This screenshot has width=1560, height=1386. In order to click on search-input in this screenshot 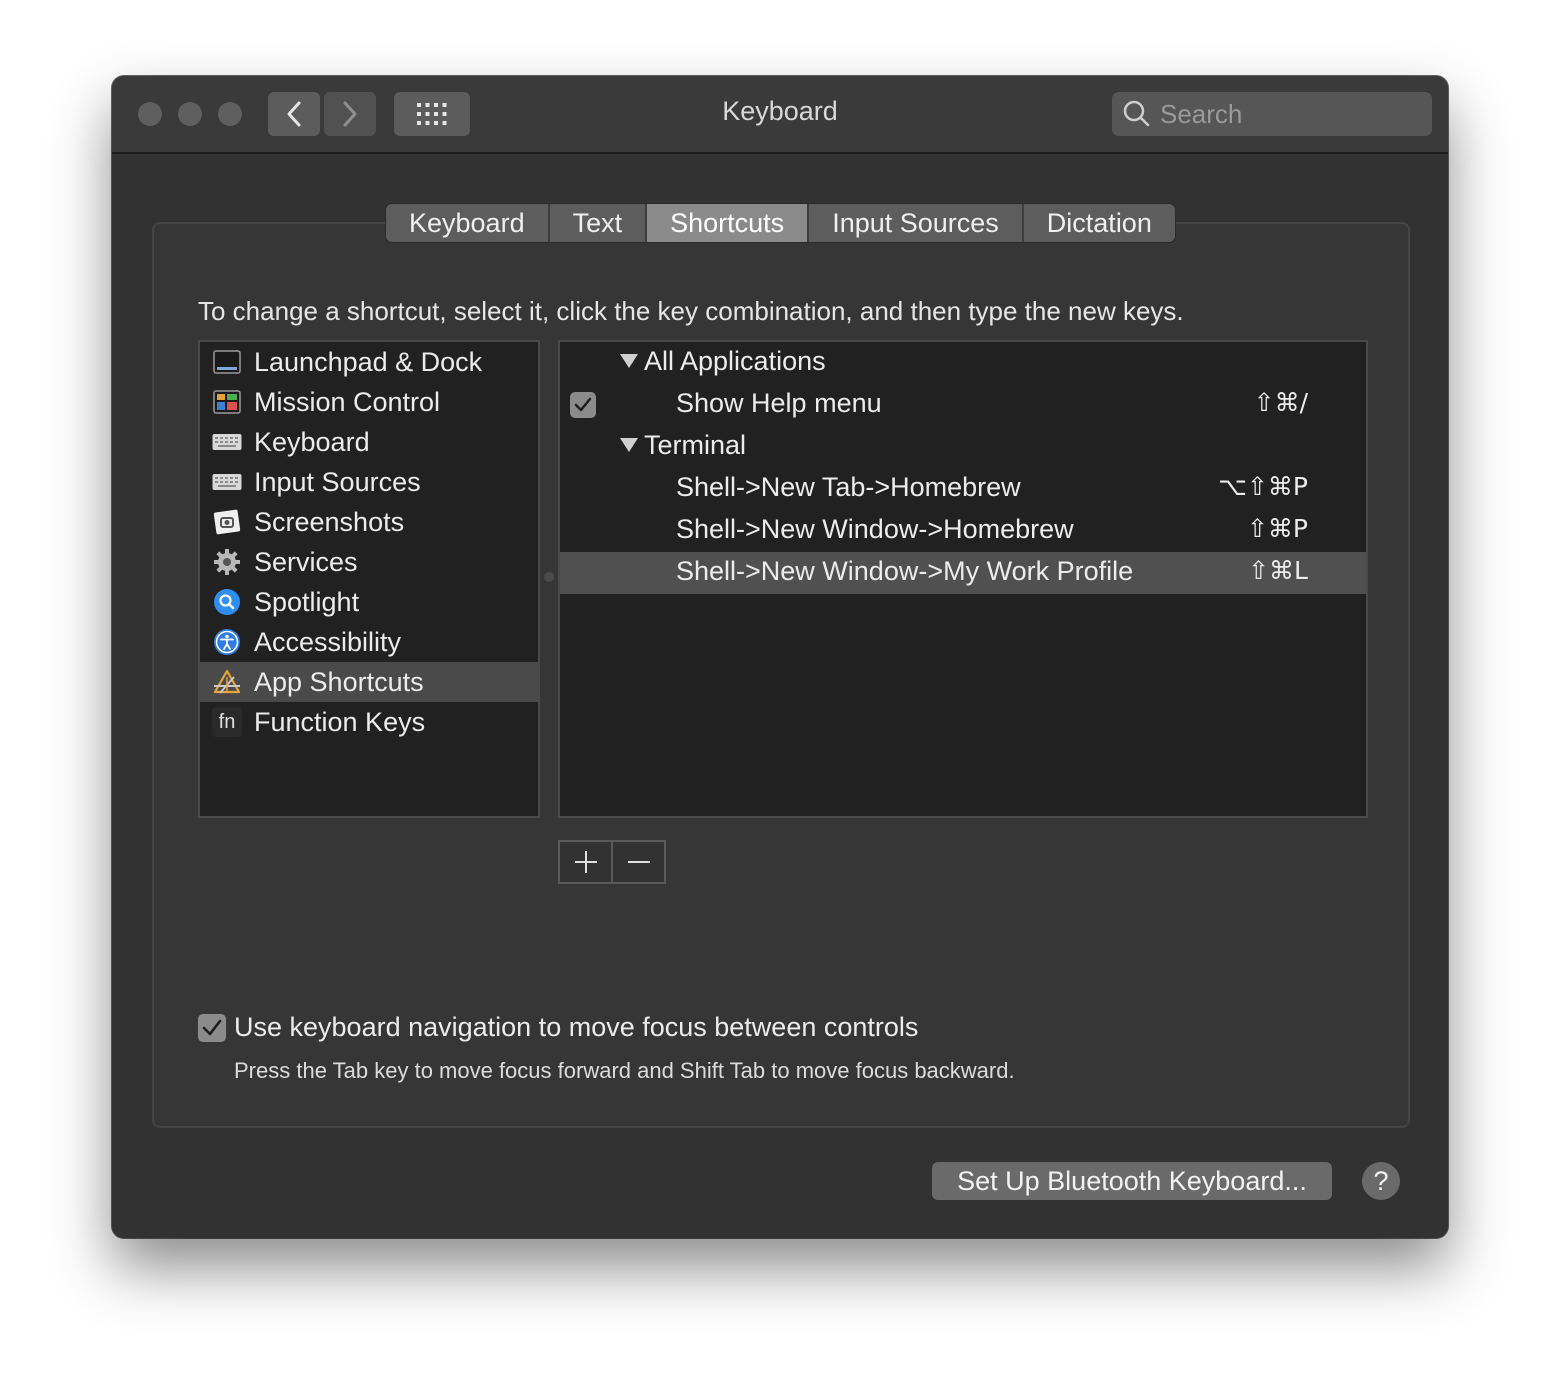, I will do `click(1290, 114)`.